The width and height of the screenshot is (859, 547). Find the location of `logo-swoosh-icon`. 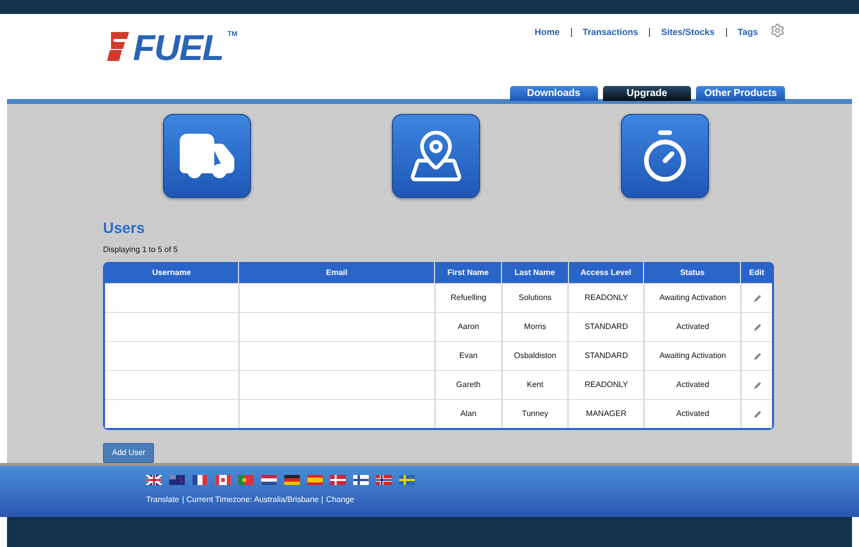

logo-swoosh-icon is located at coordinates (118, 46).